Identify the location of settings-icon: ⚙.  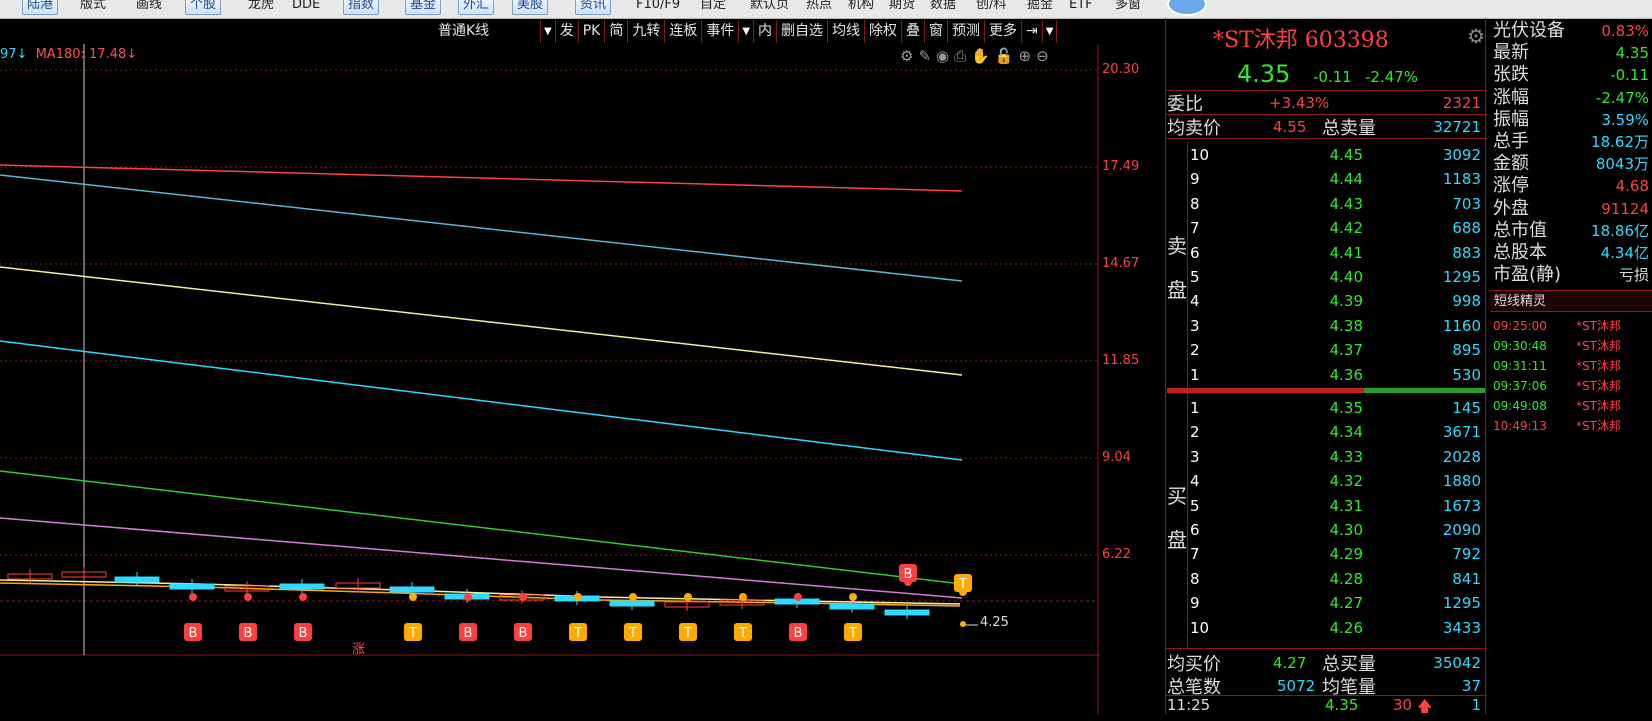
(909, 56).